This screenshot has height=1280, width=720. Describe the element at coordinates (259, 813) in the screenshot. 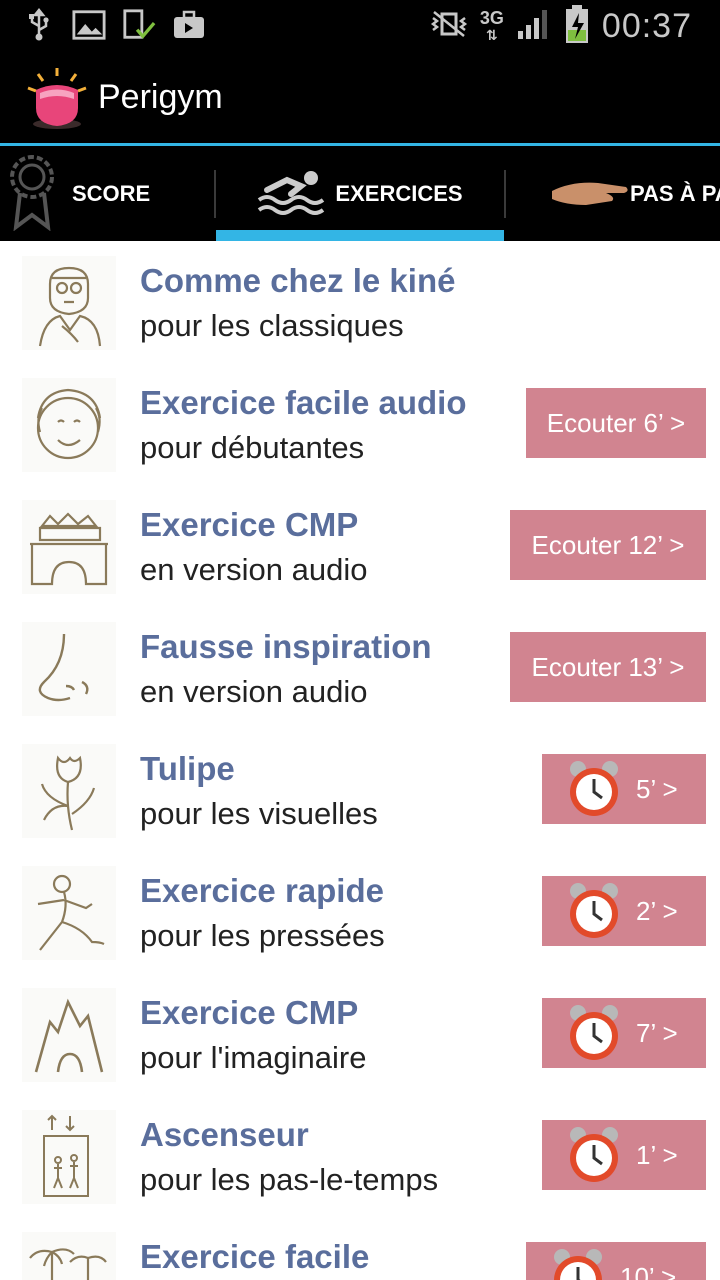

I see `exercise-subtitle: pour les visuelles` at that location.